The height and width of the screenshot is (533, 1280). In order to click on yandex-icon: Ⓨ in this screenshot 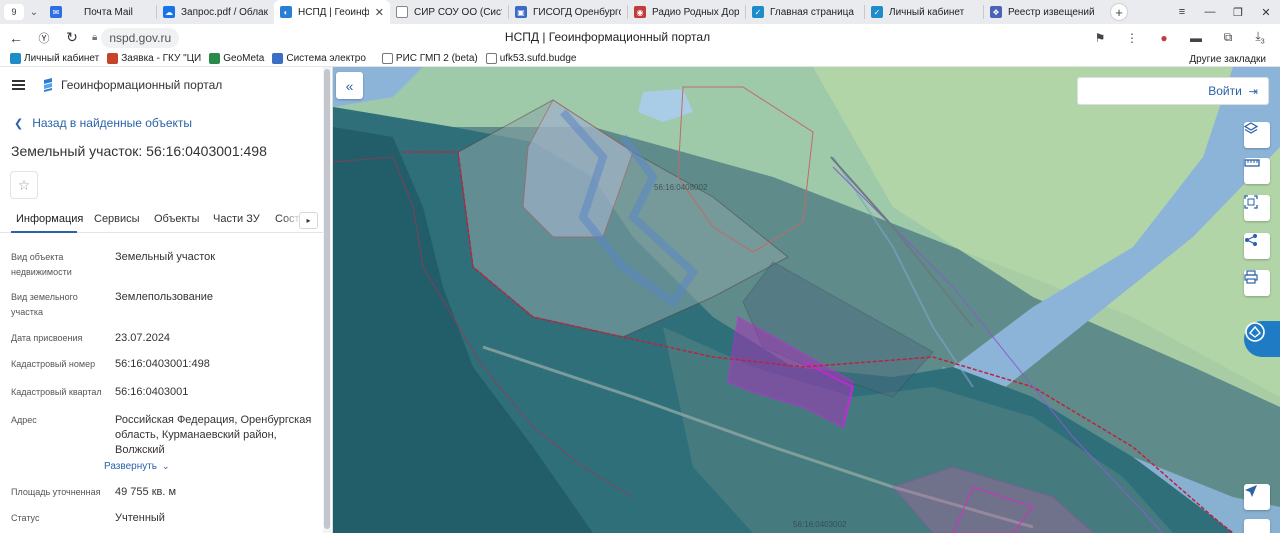, I will do `click(44, 38)`.